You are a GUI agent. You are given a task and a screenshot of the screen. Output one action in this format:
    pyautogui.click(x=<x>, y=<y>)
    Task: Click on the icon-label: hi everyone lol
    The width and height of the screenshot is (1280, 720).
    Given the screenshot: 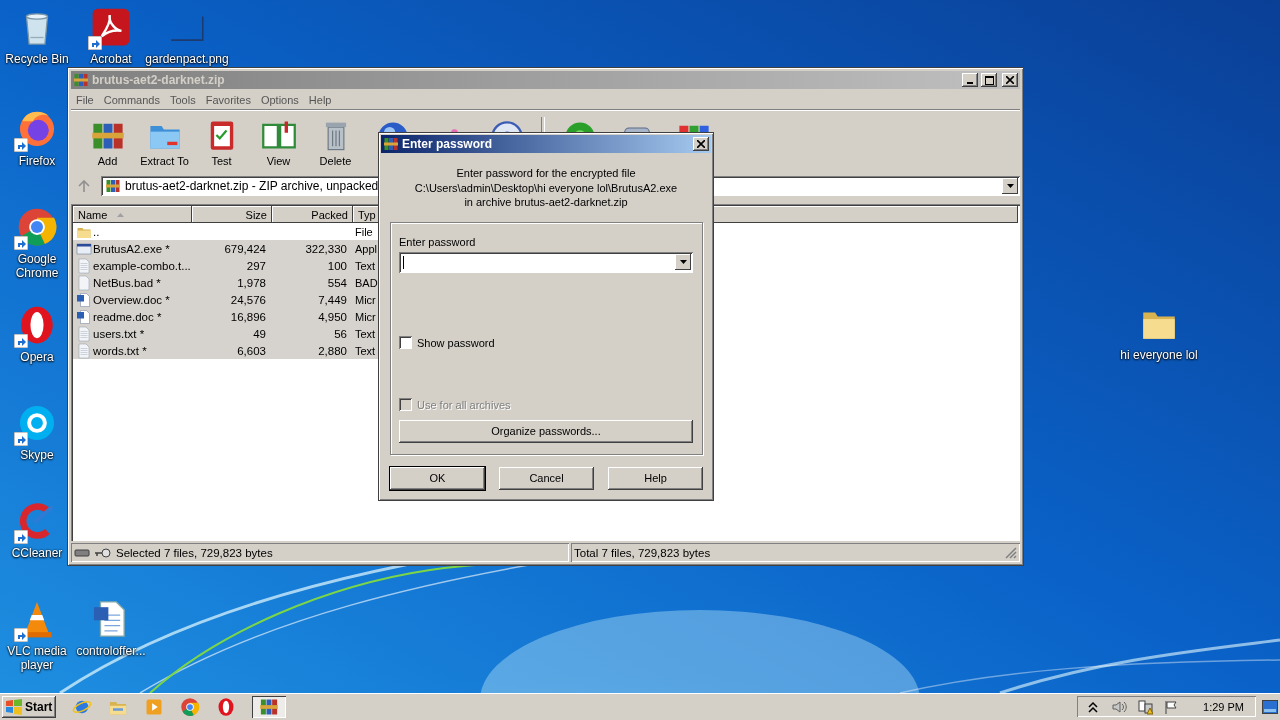 What is the action you would take?
    pyautogui.click(x=1159, y=355)
    